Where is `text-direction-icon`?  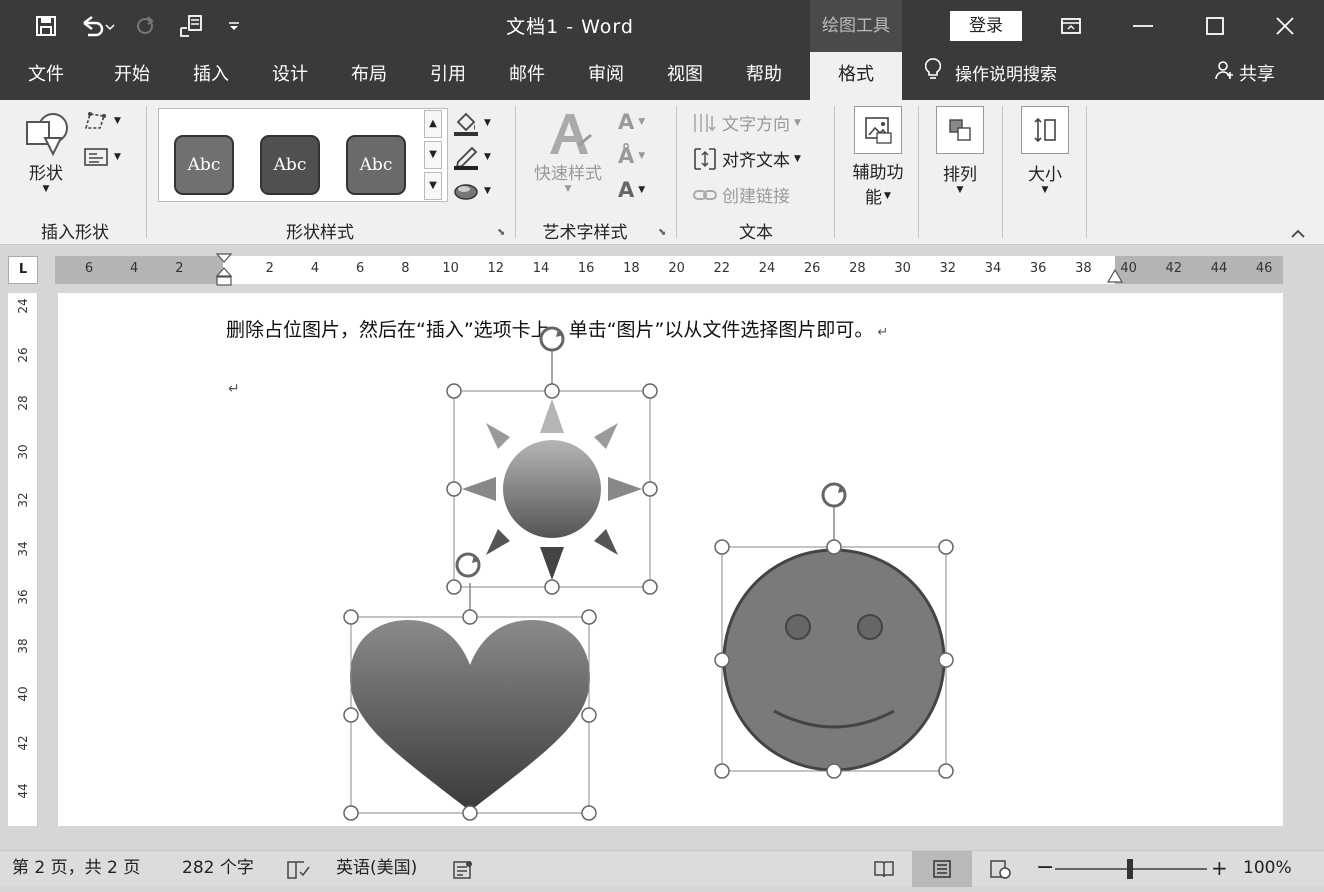
text-direction-icon is located at coordinates (705, 122).